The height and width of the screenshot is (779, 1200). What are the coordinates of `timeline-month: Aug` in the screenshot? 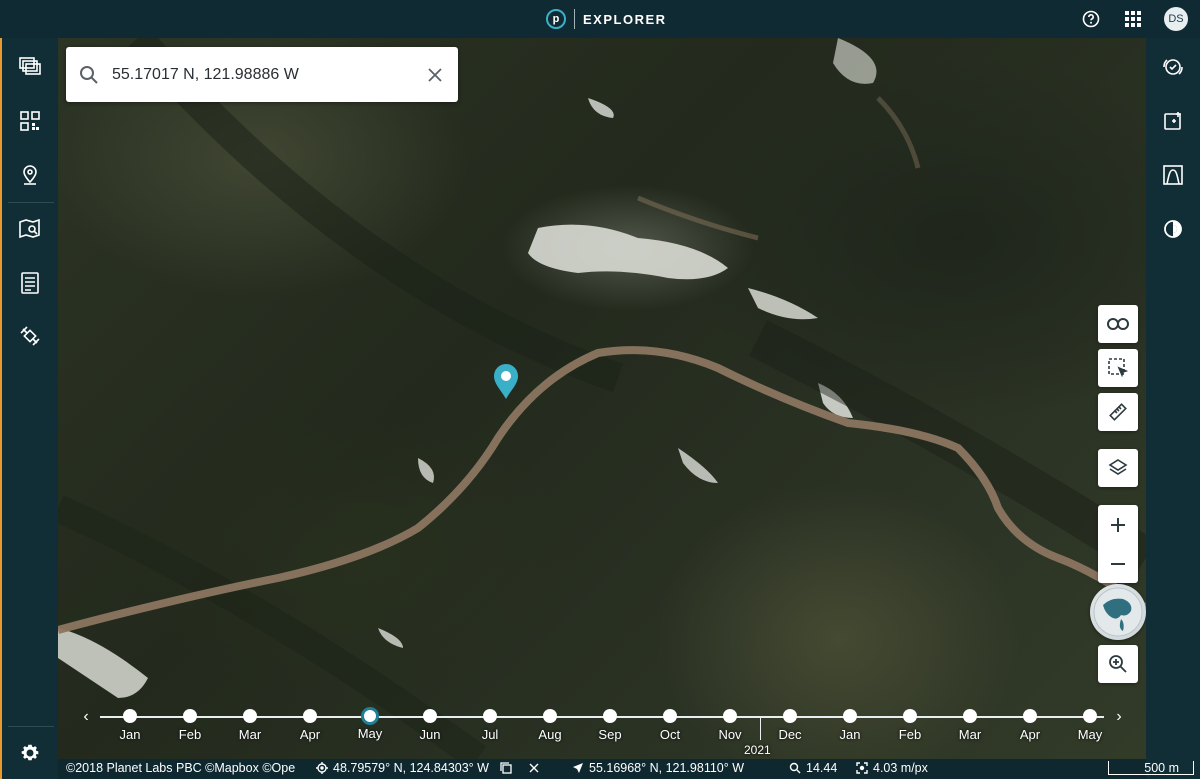 It's located at (550, 725).